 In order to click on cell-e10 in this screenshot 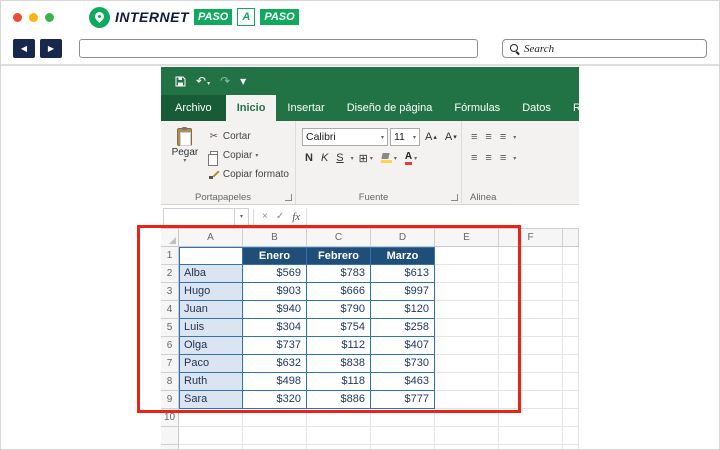, I will do `click(467, 418)`.